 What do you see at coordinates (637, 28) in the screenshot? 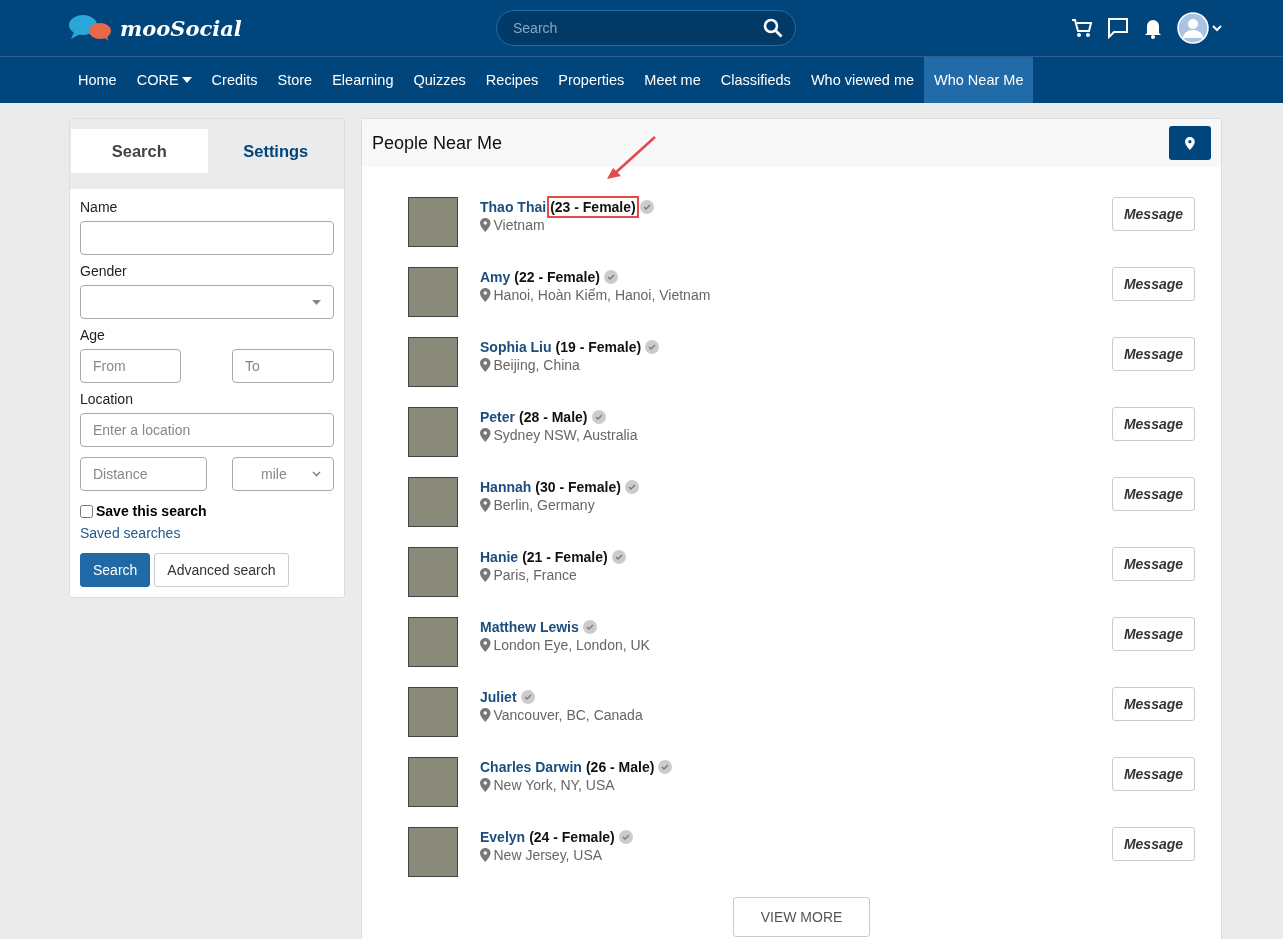
I see `search-input: Search` at bounding box center [637, 28].